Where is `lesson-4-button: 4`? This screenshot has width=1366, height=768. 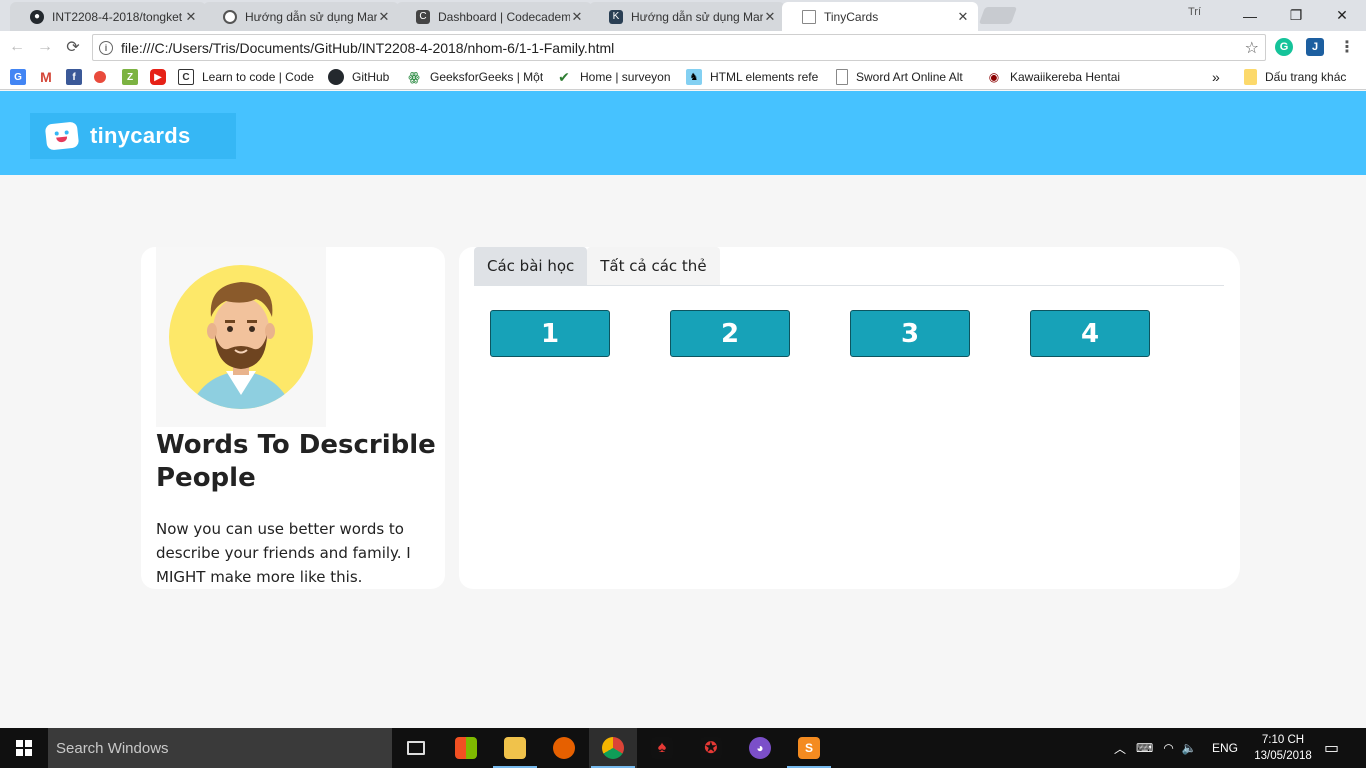
lesson-4-button: 4 is located at coordinates (1090, 333).